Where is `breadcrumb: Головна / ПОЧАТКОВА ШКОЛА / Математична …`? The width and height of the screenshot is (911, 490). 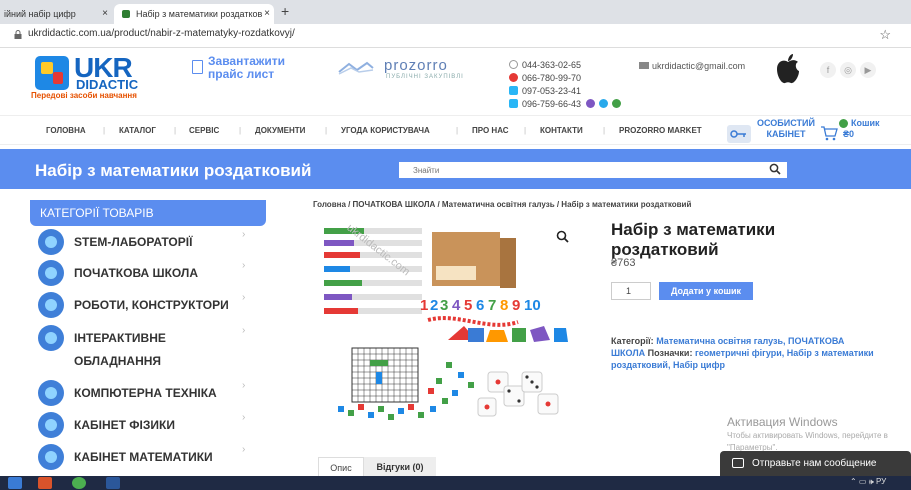 breadcrumb: Головна / ПОЧАТКОВА ШКОЛА / Математична … is located at coordinates (502, 204).